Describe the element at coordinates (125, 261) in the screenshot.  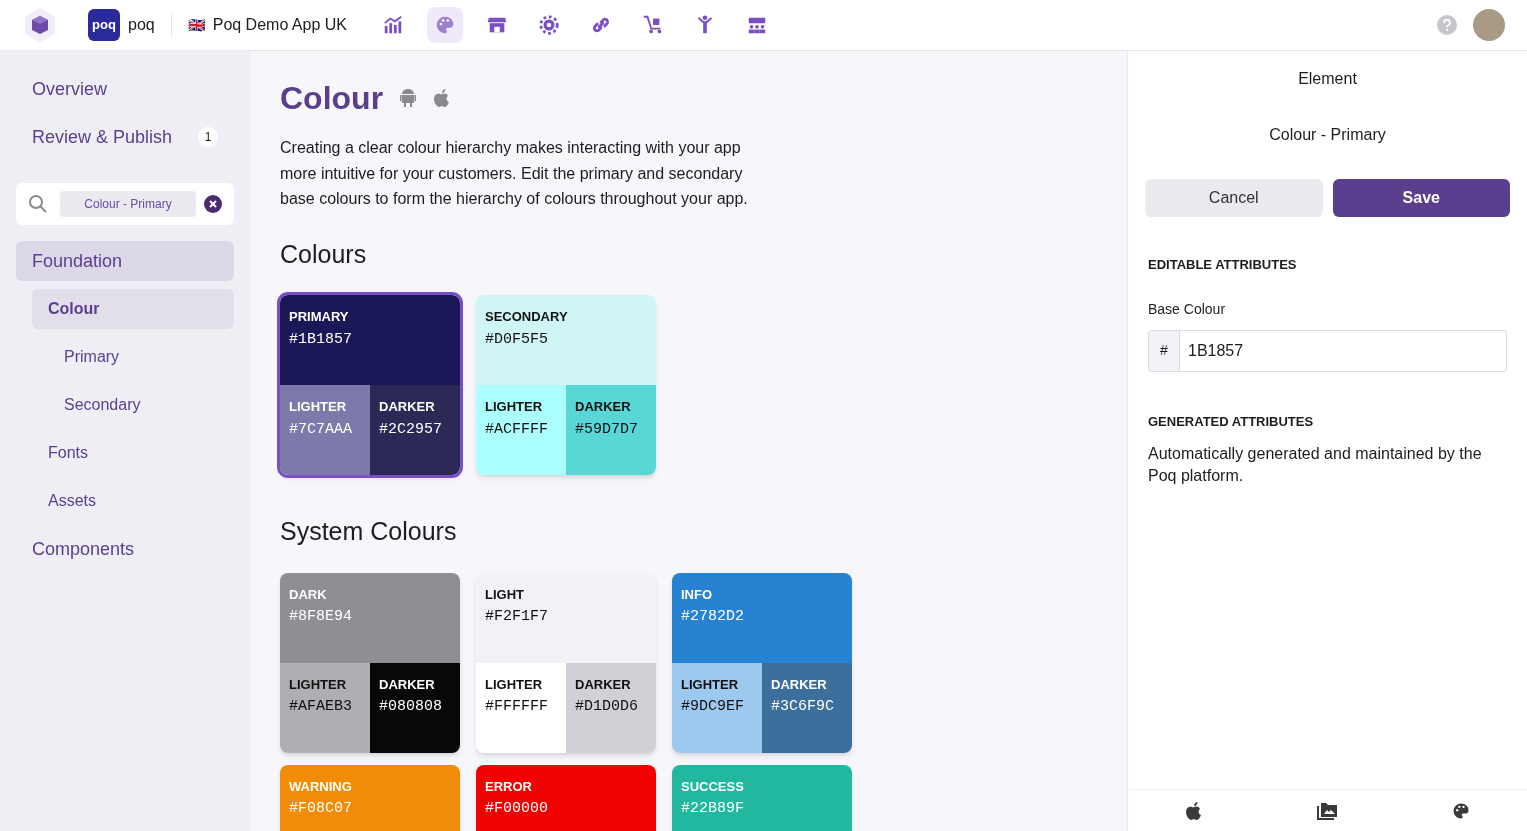
I see `tree-item: Foundation` at that location.